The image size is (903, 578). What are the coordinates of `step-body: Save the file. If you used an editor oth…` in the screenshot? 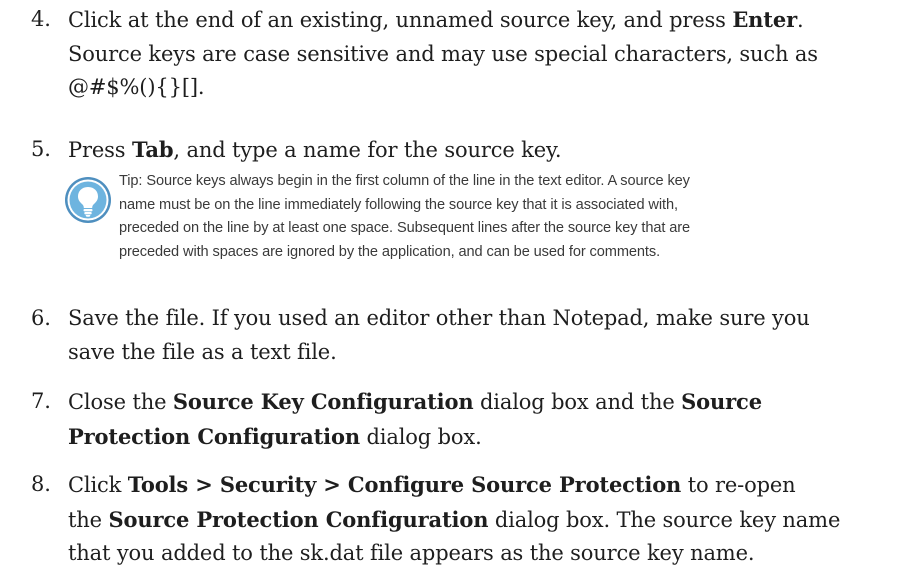 It's located at (483, 335).